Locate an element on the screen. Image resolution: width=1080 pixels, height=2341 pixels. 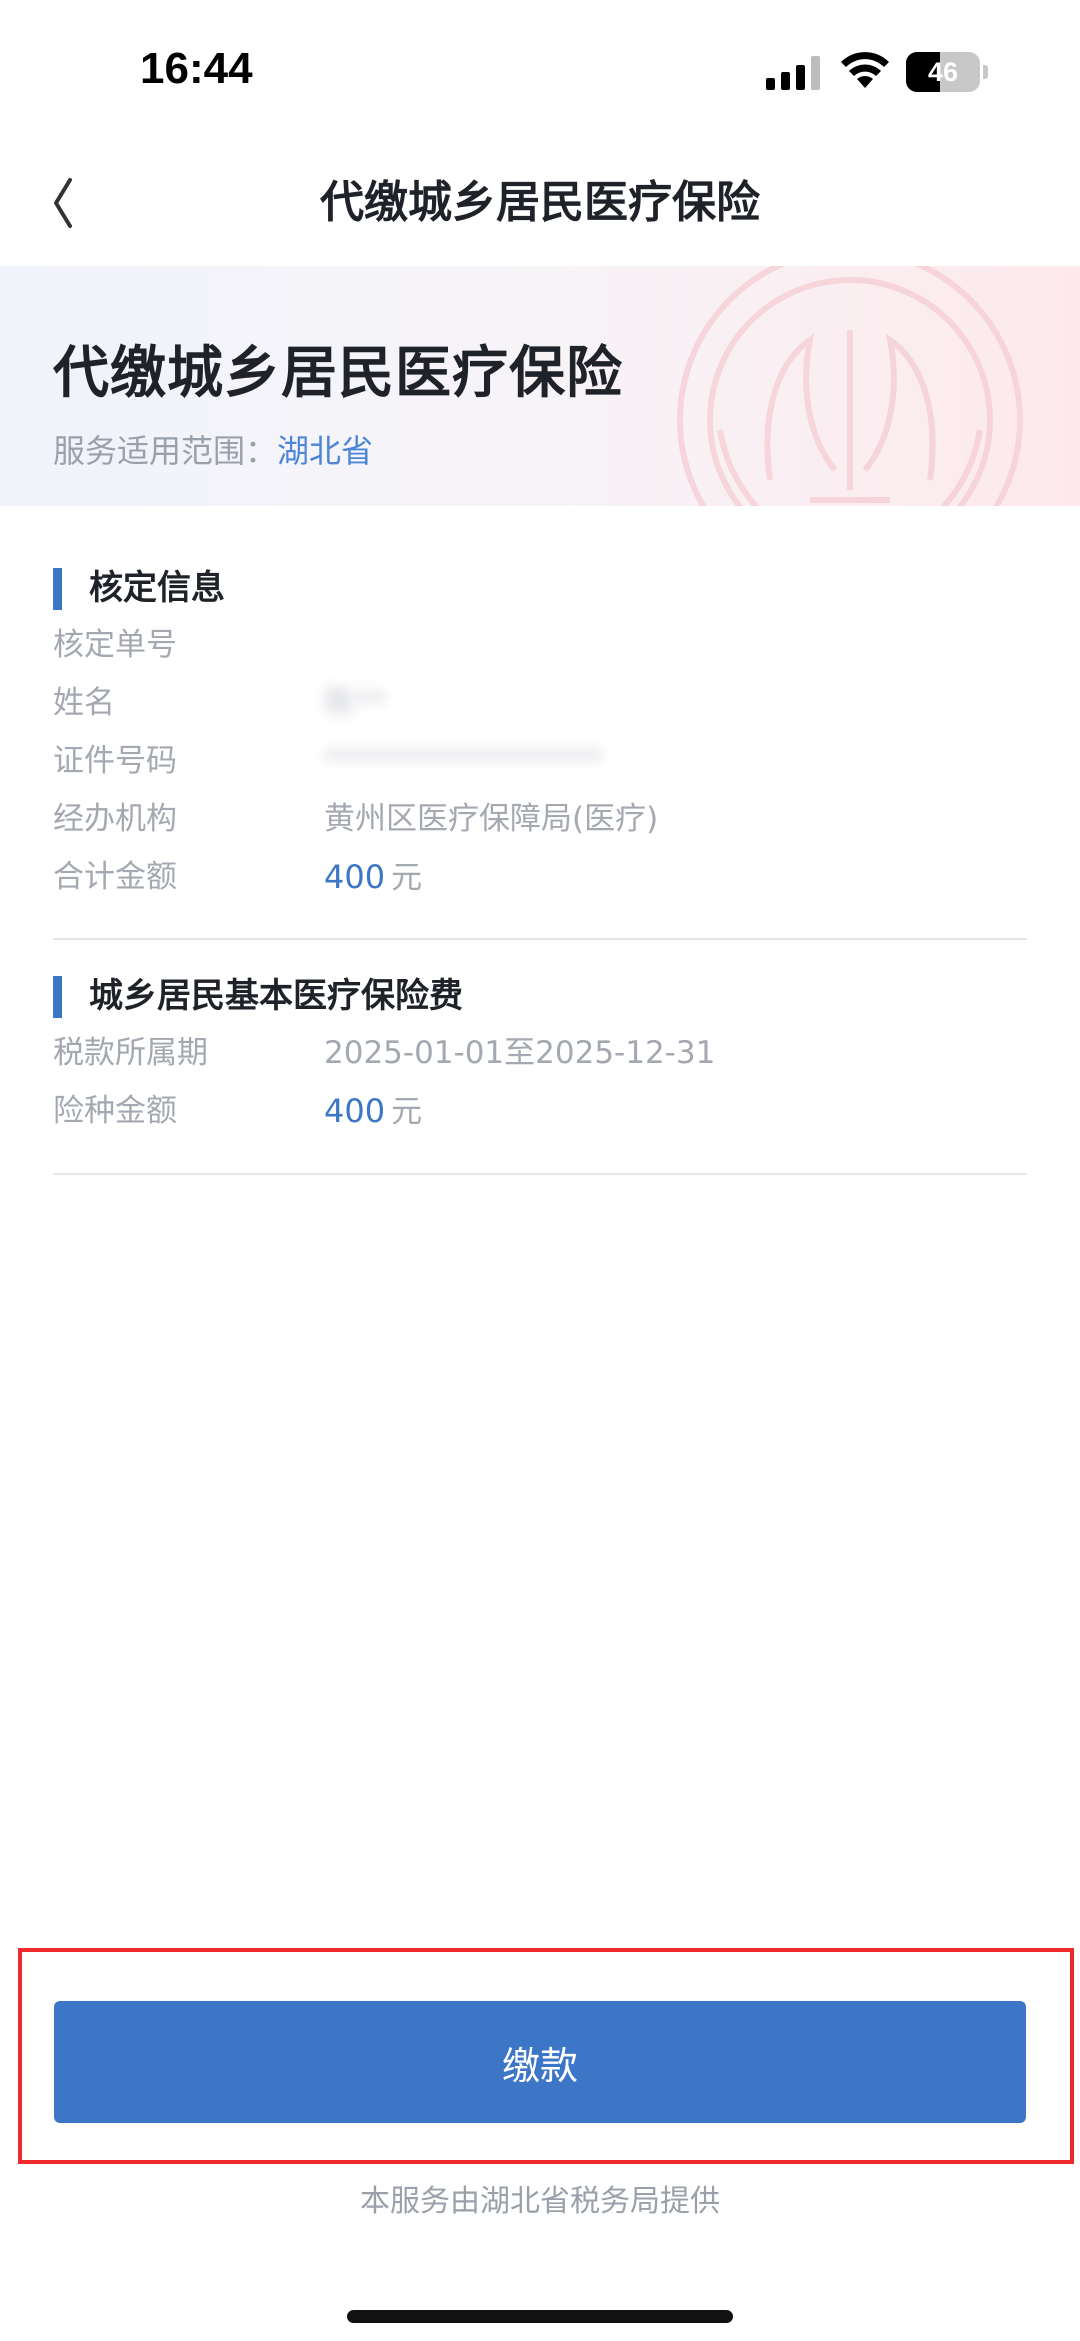
scope-label: 服务适用范围： is located at coordinates (165, 451).